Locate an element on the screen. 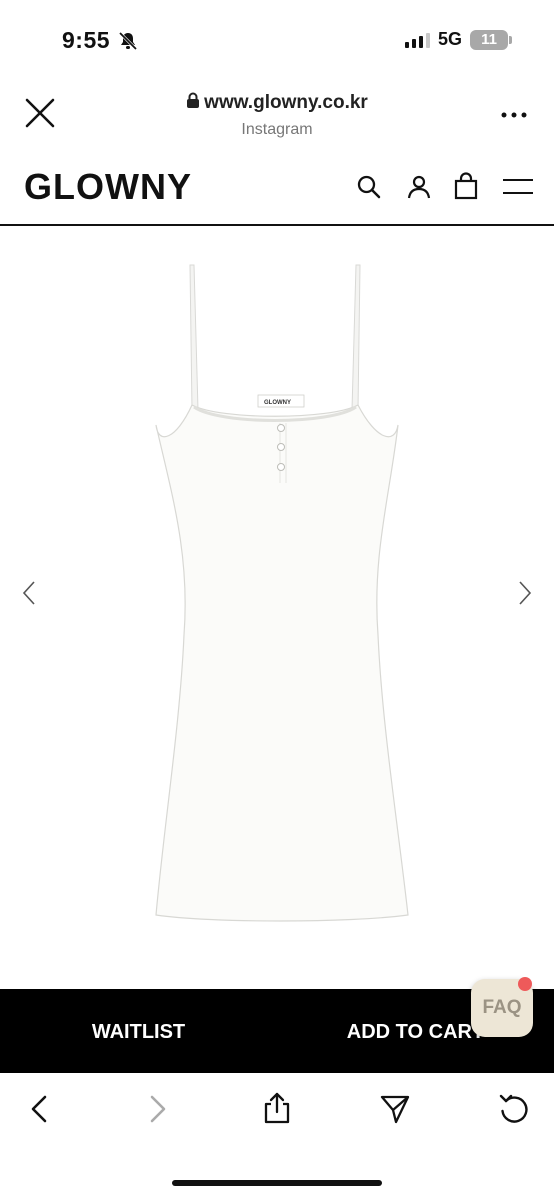  next-image-button is located at coordinates (525, 593).